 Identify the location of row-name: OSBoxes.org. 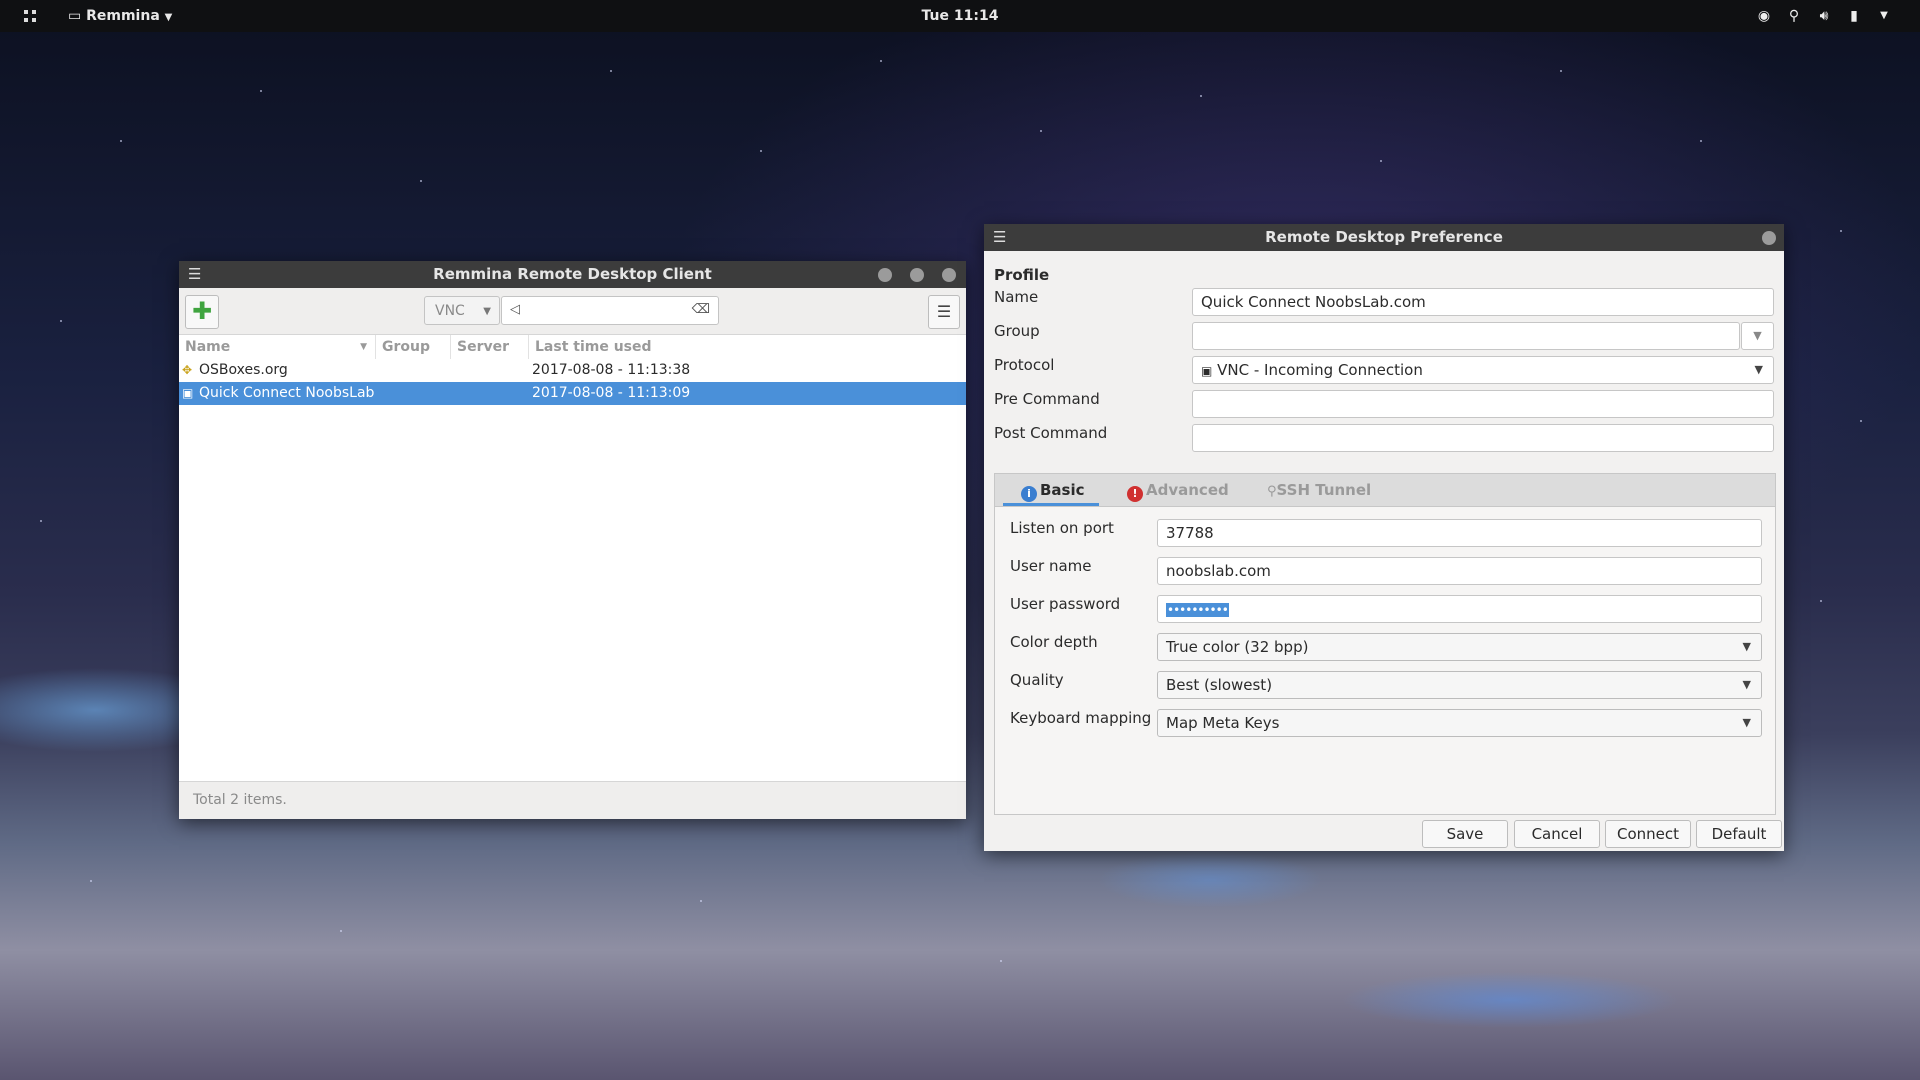
(243, 370).